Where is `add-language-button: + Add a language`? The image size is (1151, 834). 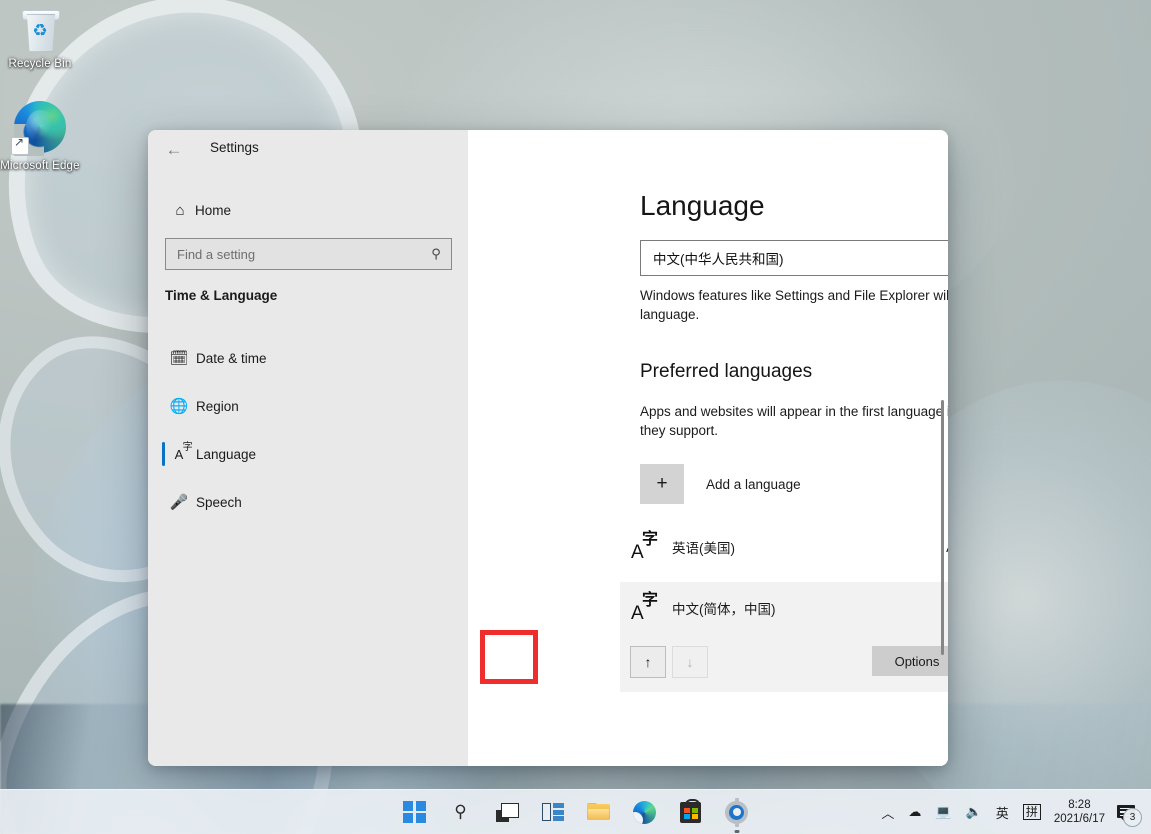 add-language-button: + Add a language is located at coordinates (794, 484).